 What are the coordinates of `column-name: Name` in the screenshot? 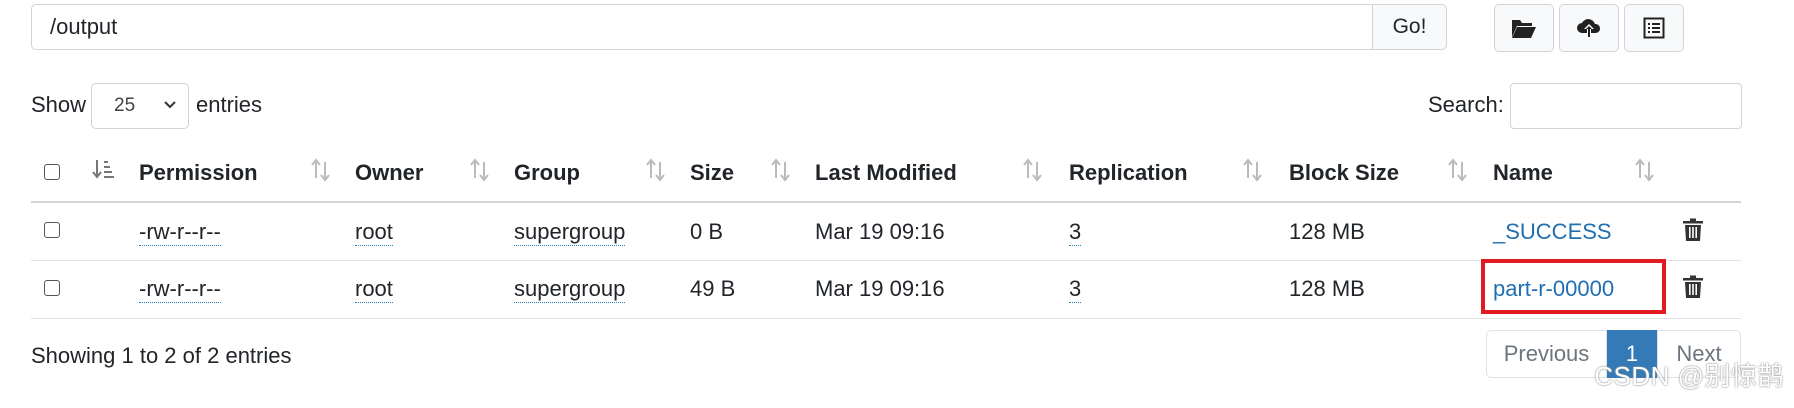 It's located at (1523, 173).